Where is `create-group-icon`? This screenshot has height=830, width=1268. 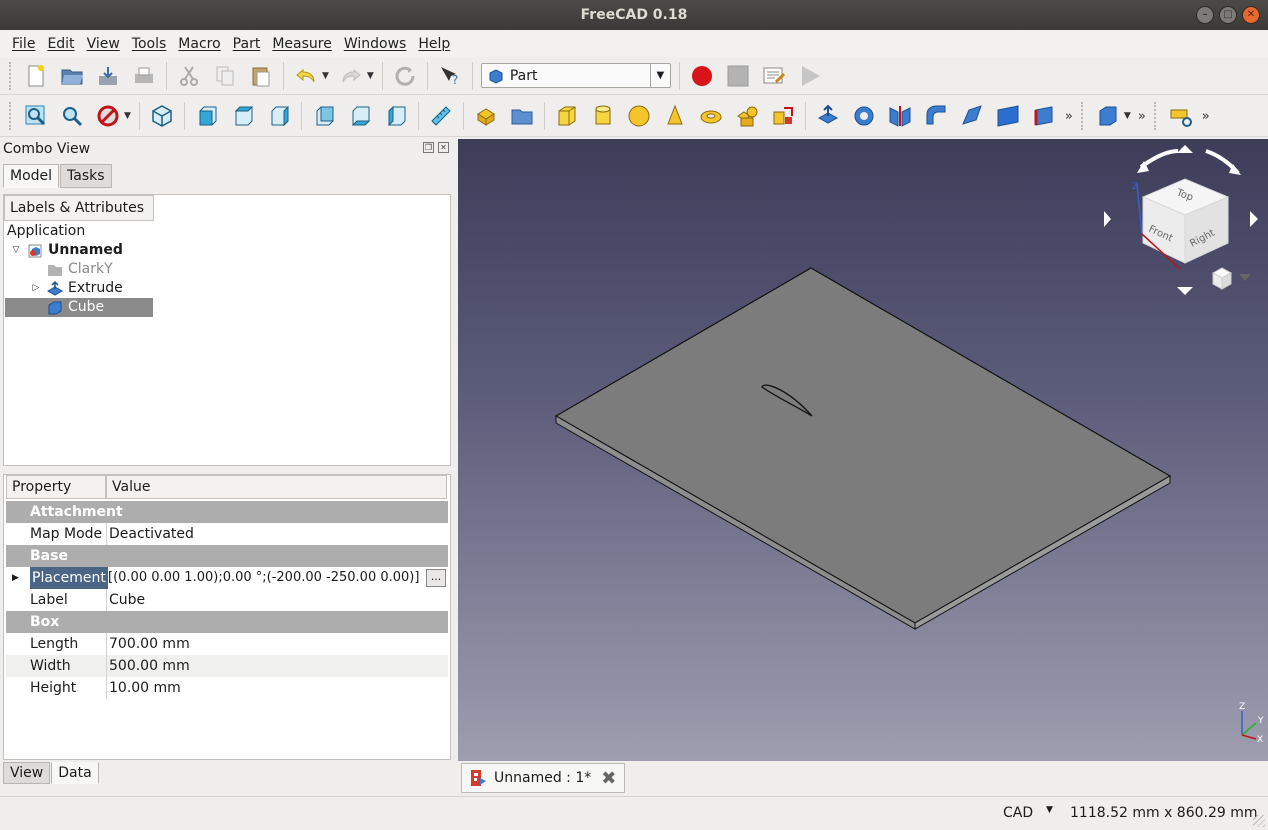
create-group-icon is located at coordinates (522, 116).